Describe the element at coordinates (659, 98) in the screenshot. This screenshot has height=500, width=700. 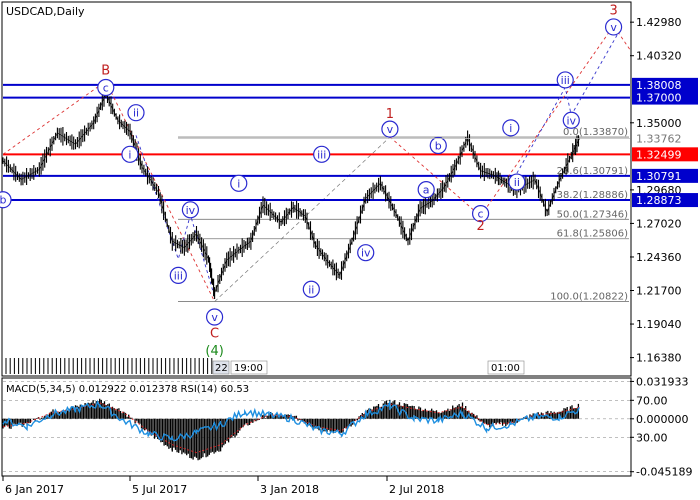
I see `level-tag-1: 1.37000` at that location.